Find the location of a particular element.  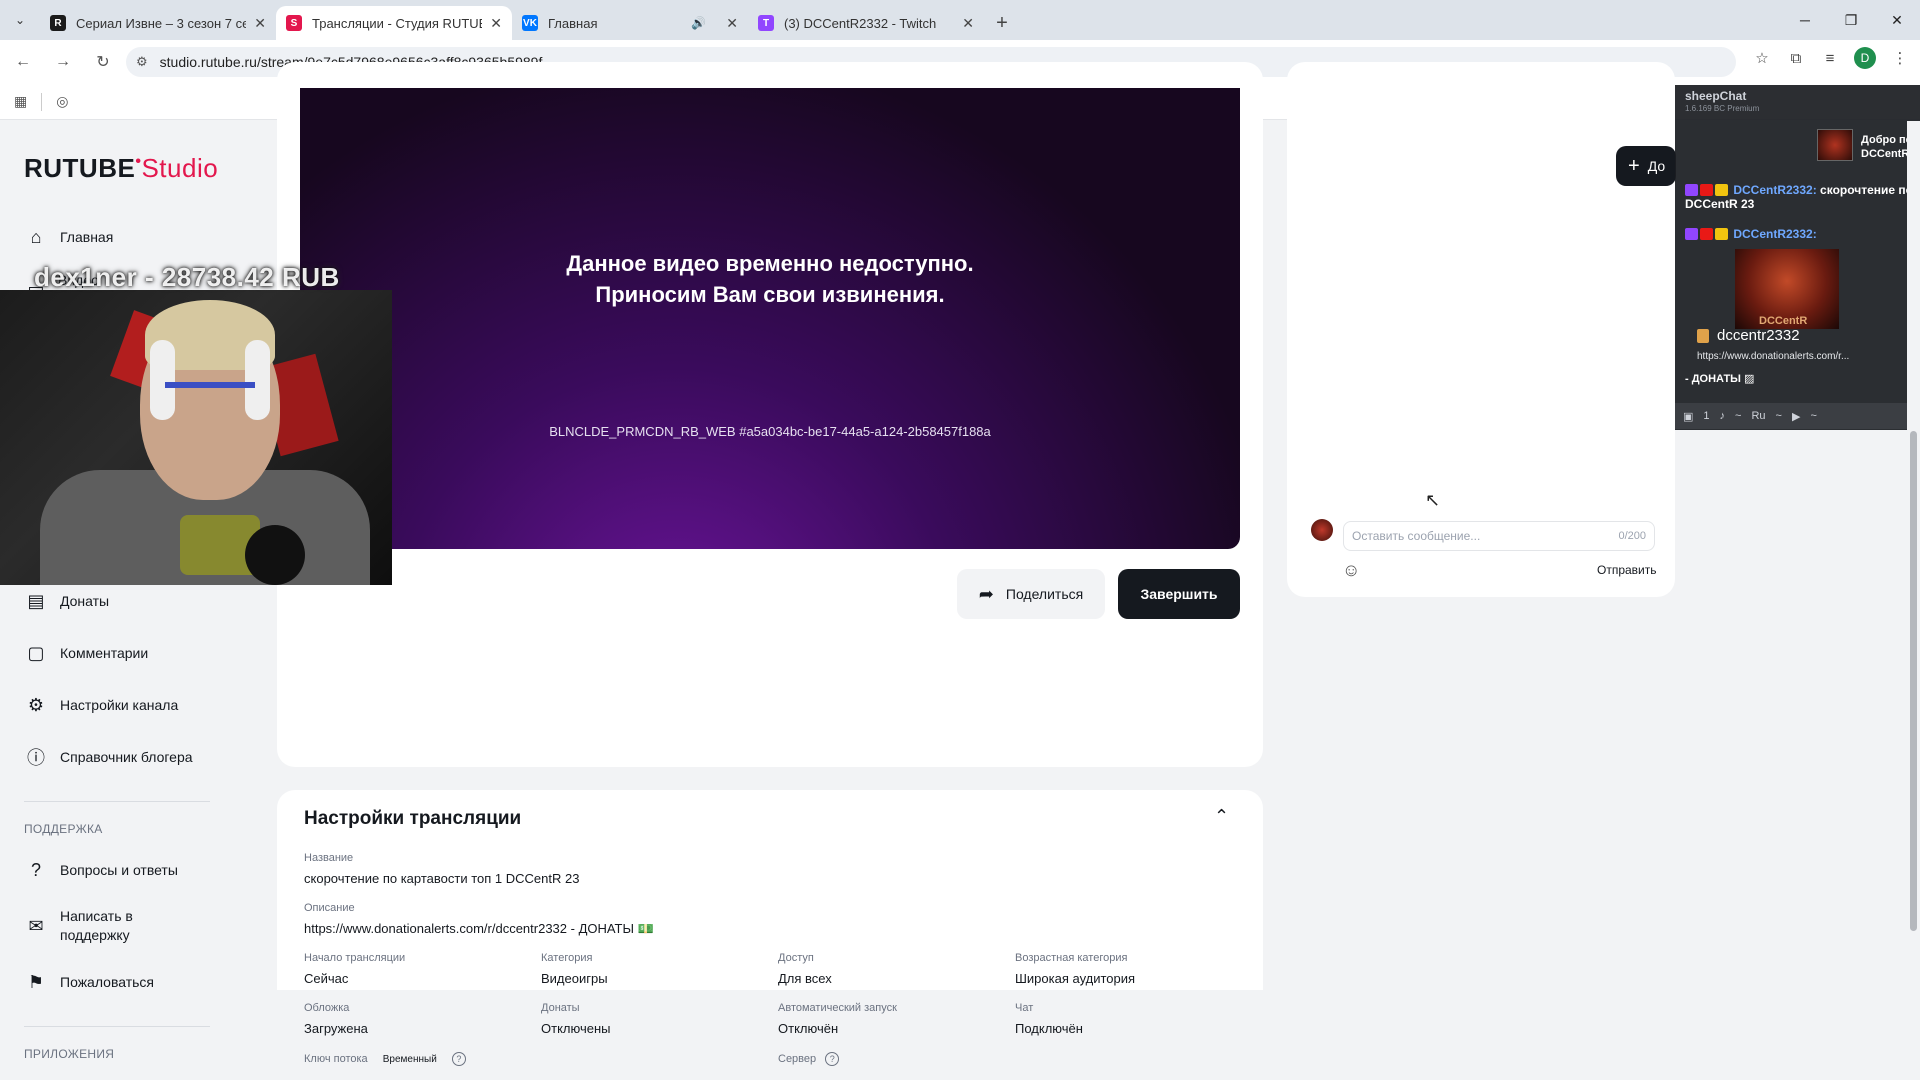

sidebar-item-comments: ▢ Комментарии is located at coordinates (135, 653).